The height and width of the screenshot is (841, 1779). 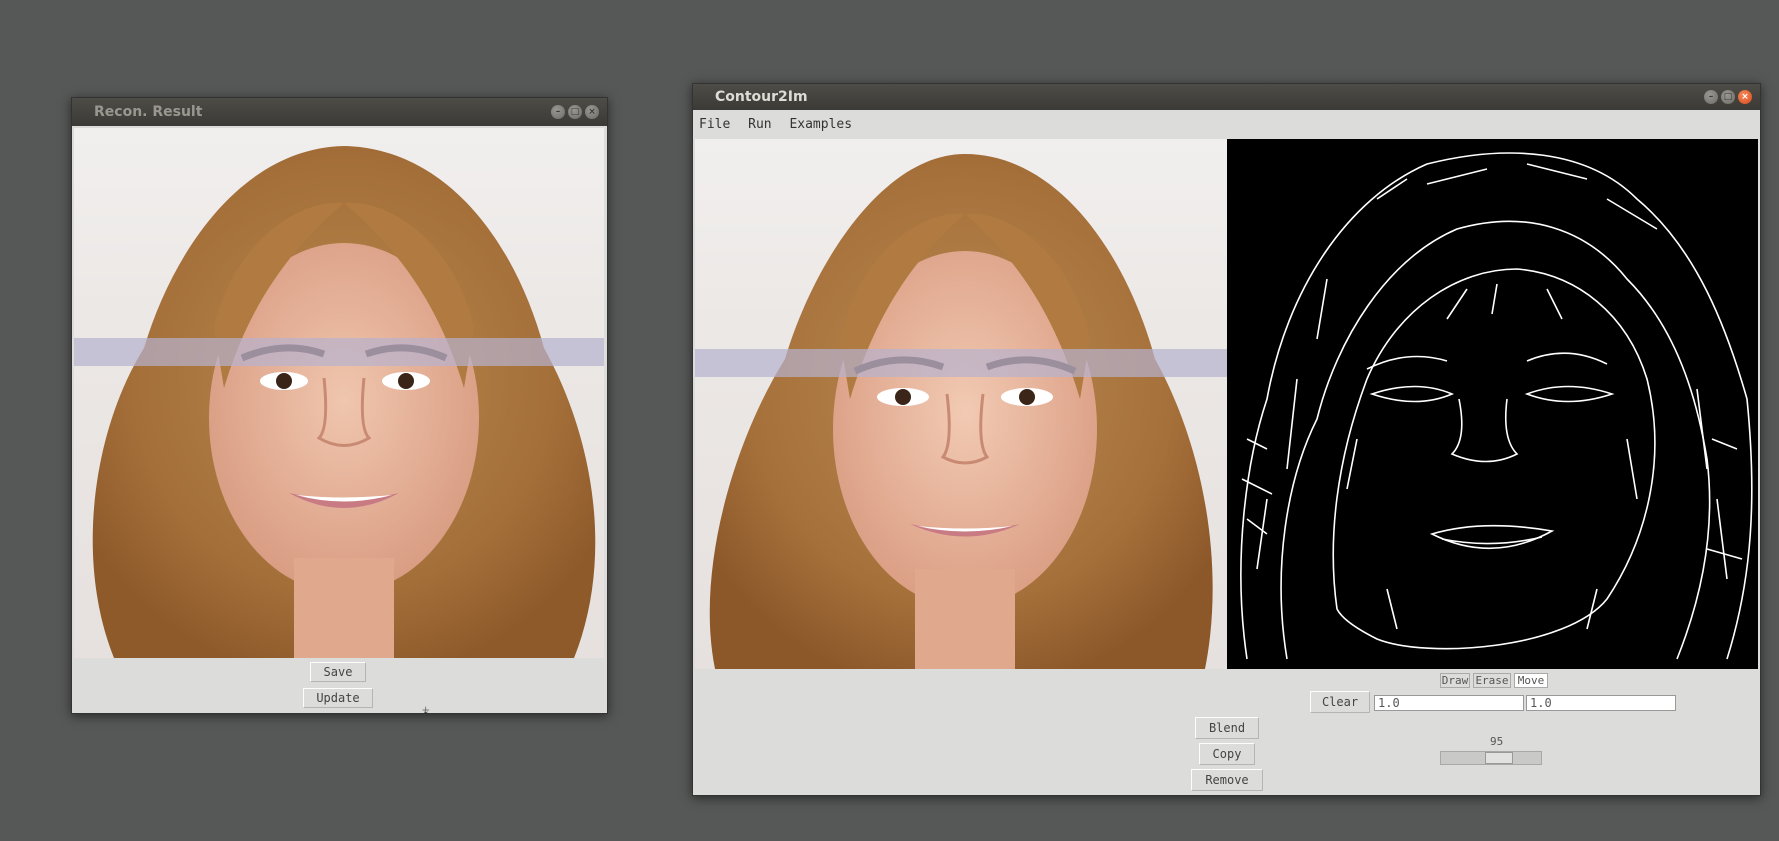 What do you see at coordinates (339, 112) in the screenshot?
I see `recon-titlebar: Recon. Result – □ ×` at bounding box center [339, 112].